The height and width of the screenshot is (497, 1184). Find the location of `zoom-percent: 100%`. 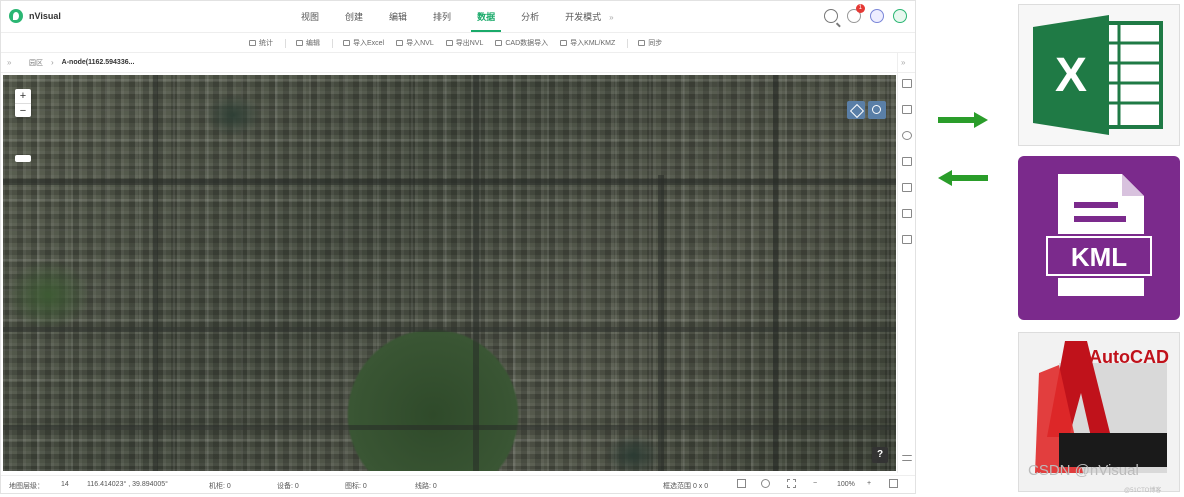

zoom-percent: 100% is located at coordinates (846, 484).